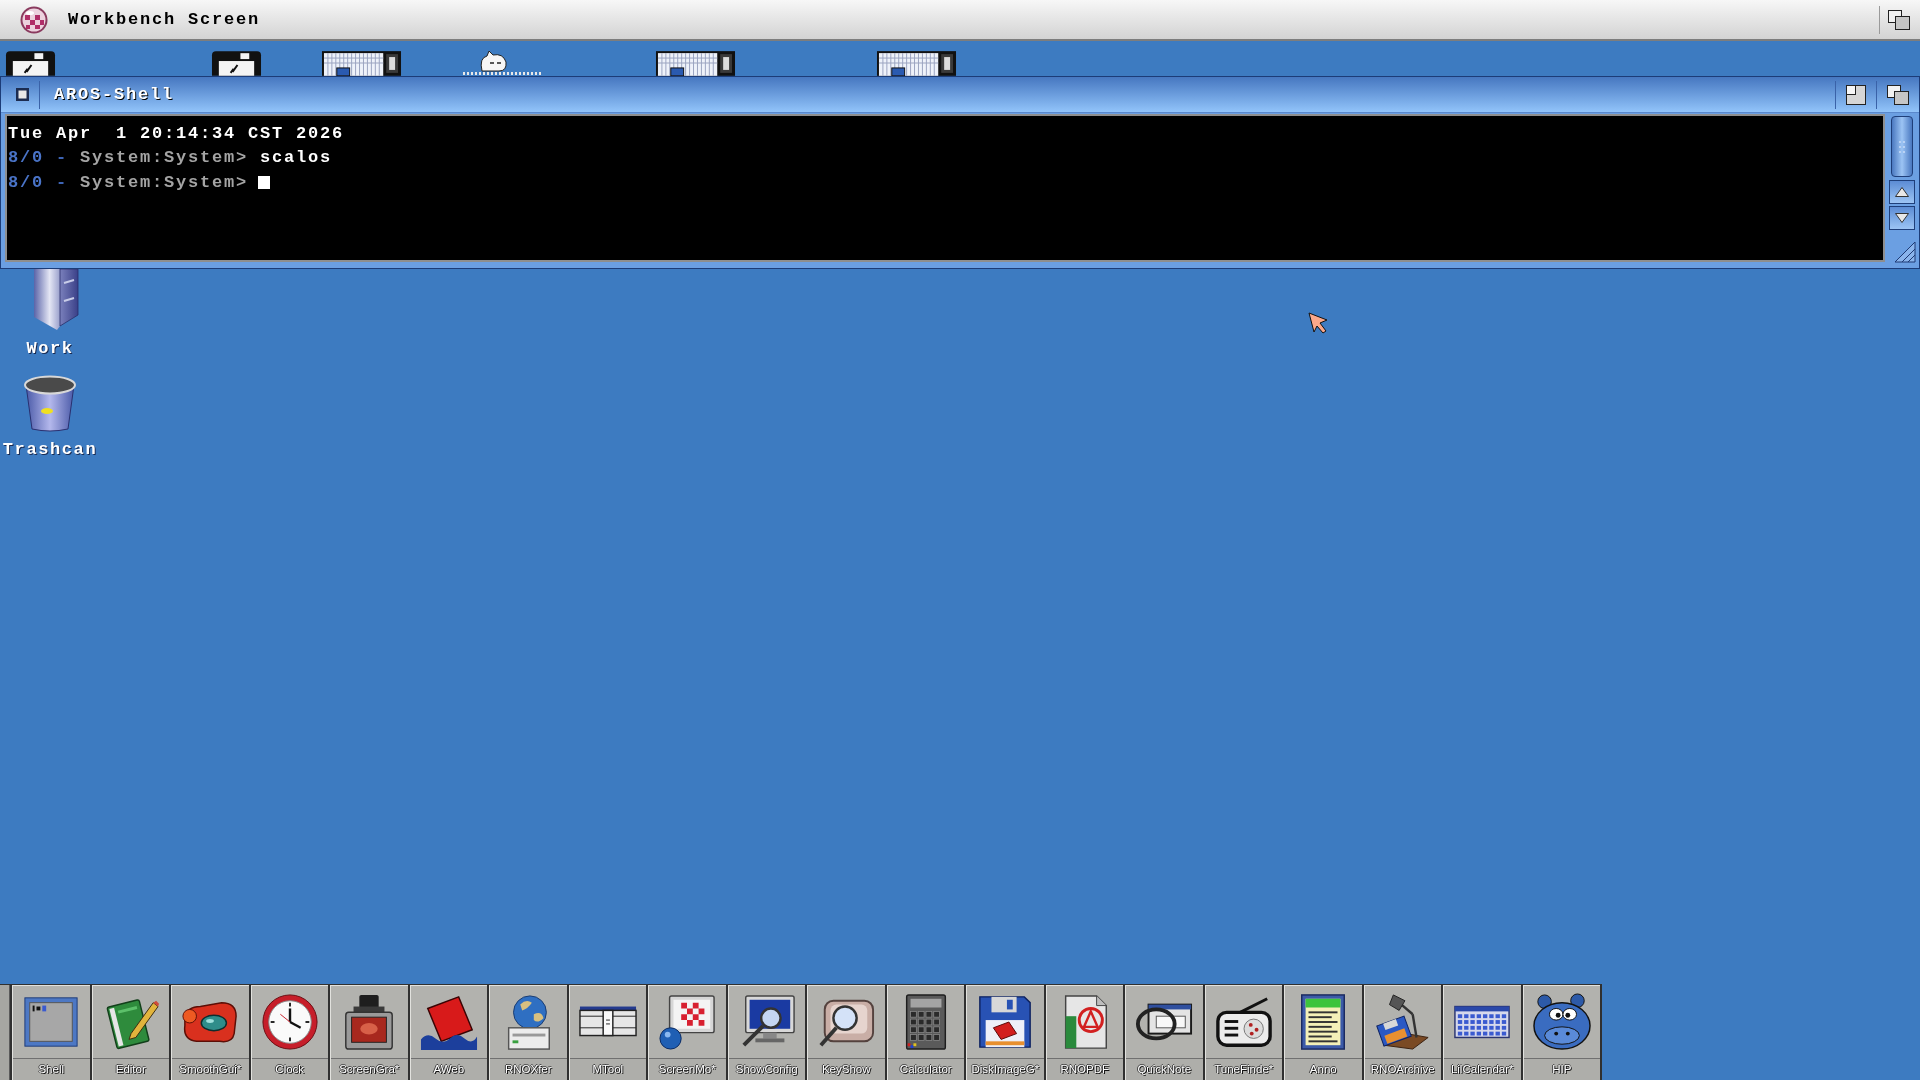  I want to click on checkered-monitor-icon, so click(687, 1022).